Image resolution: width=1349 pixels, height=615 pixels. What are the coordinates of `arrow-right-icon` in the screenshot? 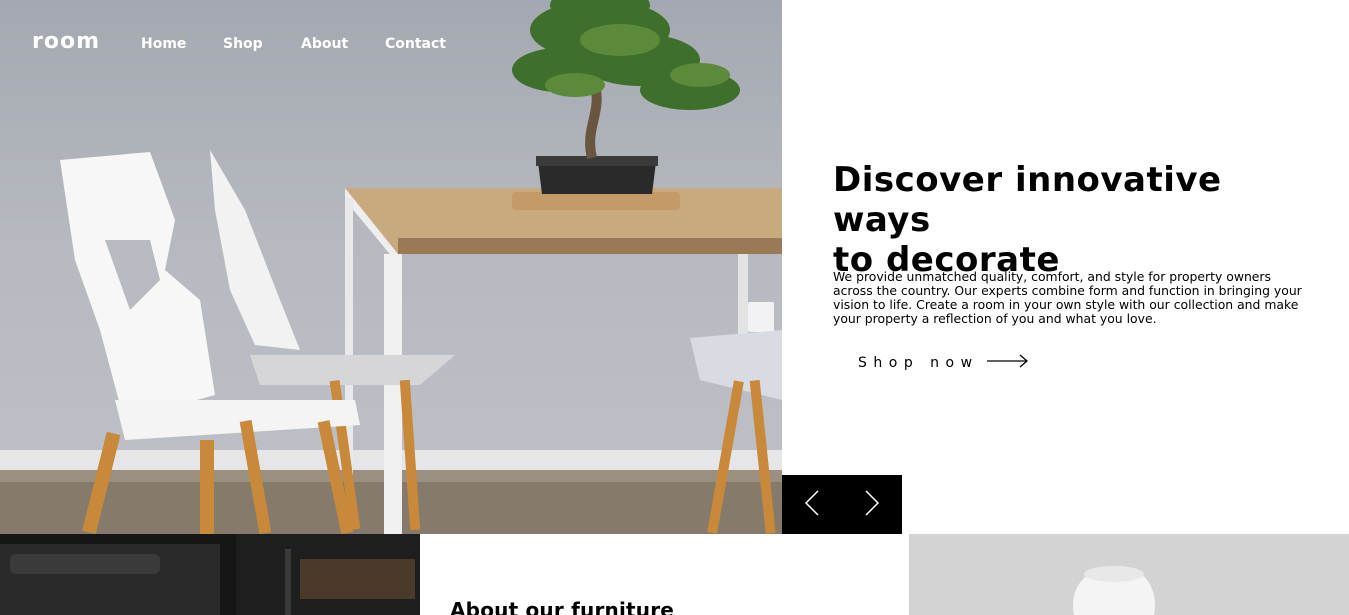 It's located at (1007, 362).